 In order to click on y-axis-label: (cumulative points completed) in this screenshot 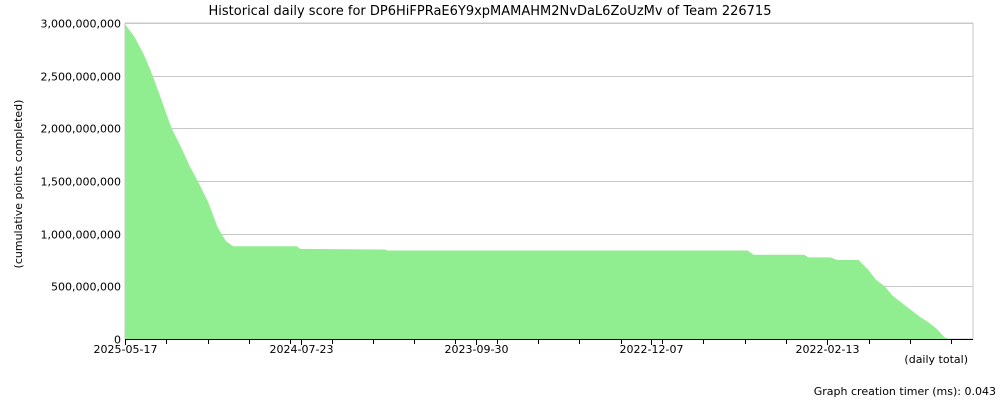, I will do `click(18, 184)`.